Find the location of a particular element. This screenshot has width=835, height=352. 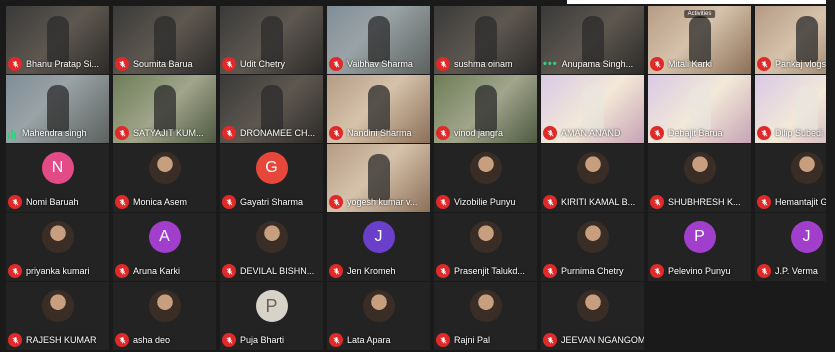

participant-label: asha deo is located at coordinates (142, 340).